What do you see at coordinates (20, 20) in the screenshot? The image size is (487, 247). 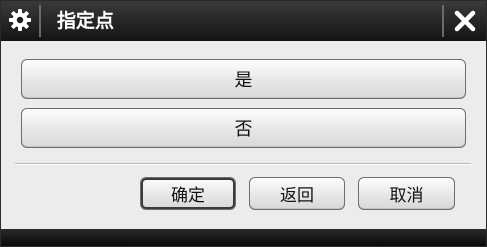 I see `gear-icon` at bounding box center [20, 20].